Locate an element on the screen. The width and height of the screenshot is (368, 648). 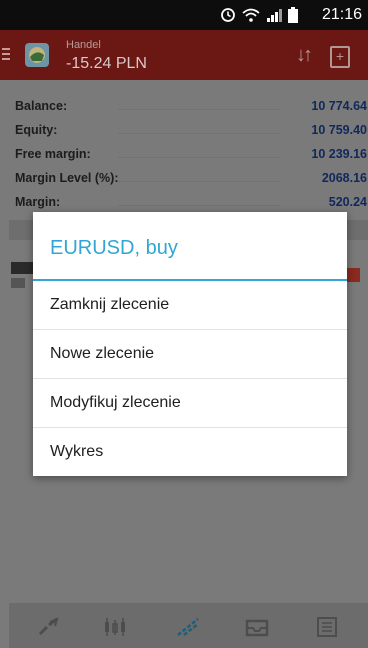
modify-order-label: Modyfikuj zlecenie is located at coordinates (115, 402).